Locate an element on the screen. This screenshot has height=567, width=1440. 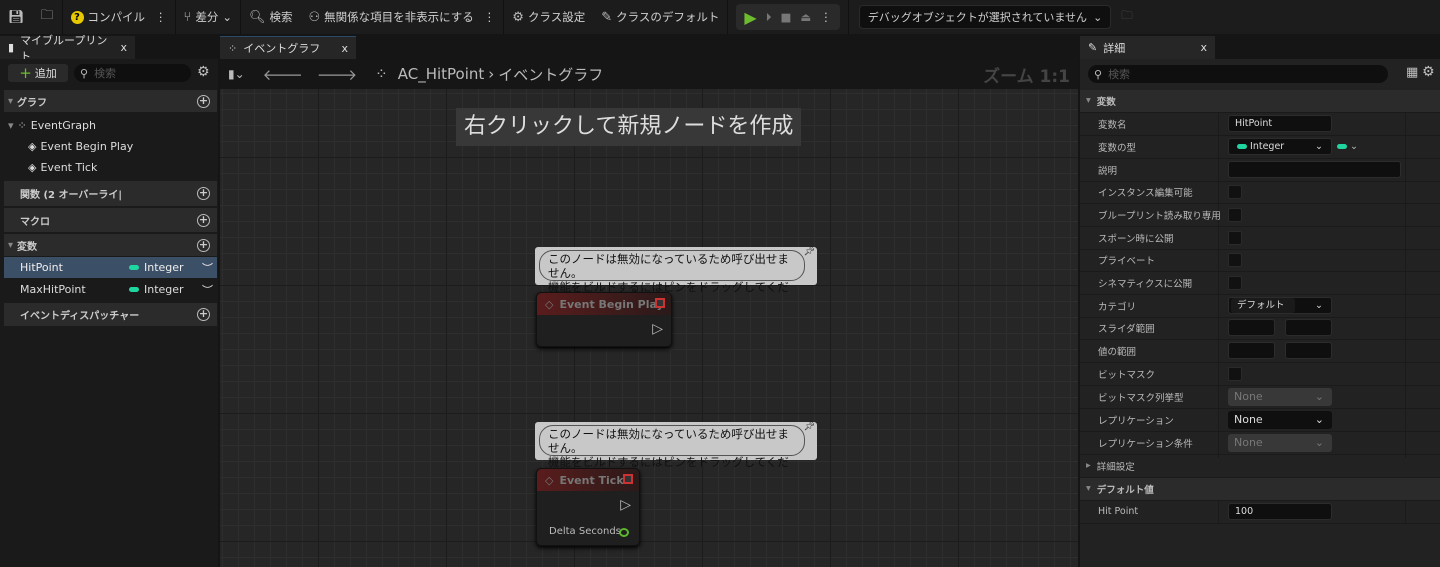
step-icon: ⏵ is located at coordinates (769, 17).